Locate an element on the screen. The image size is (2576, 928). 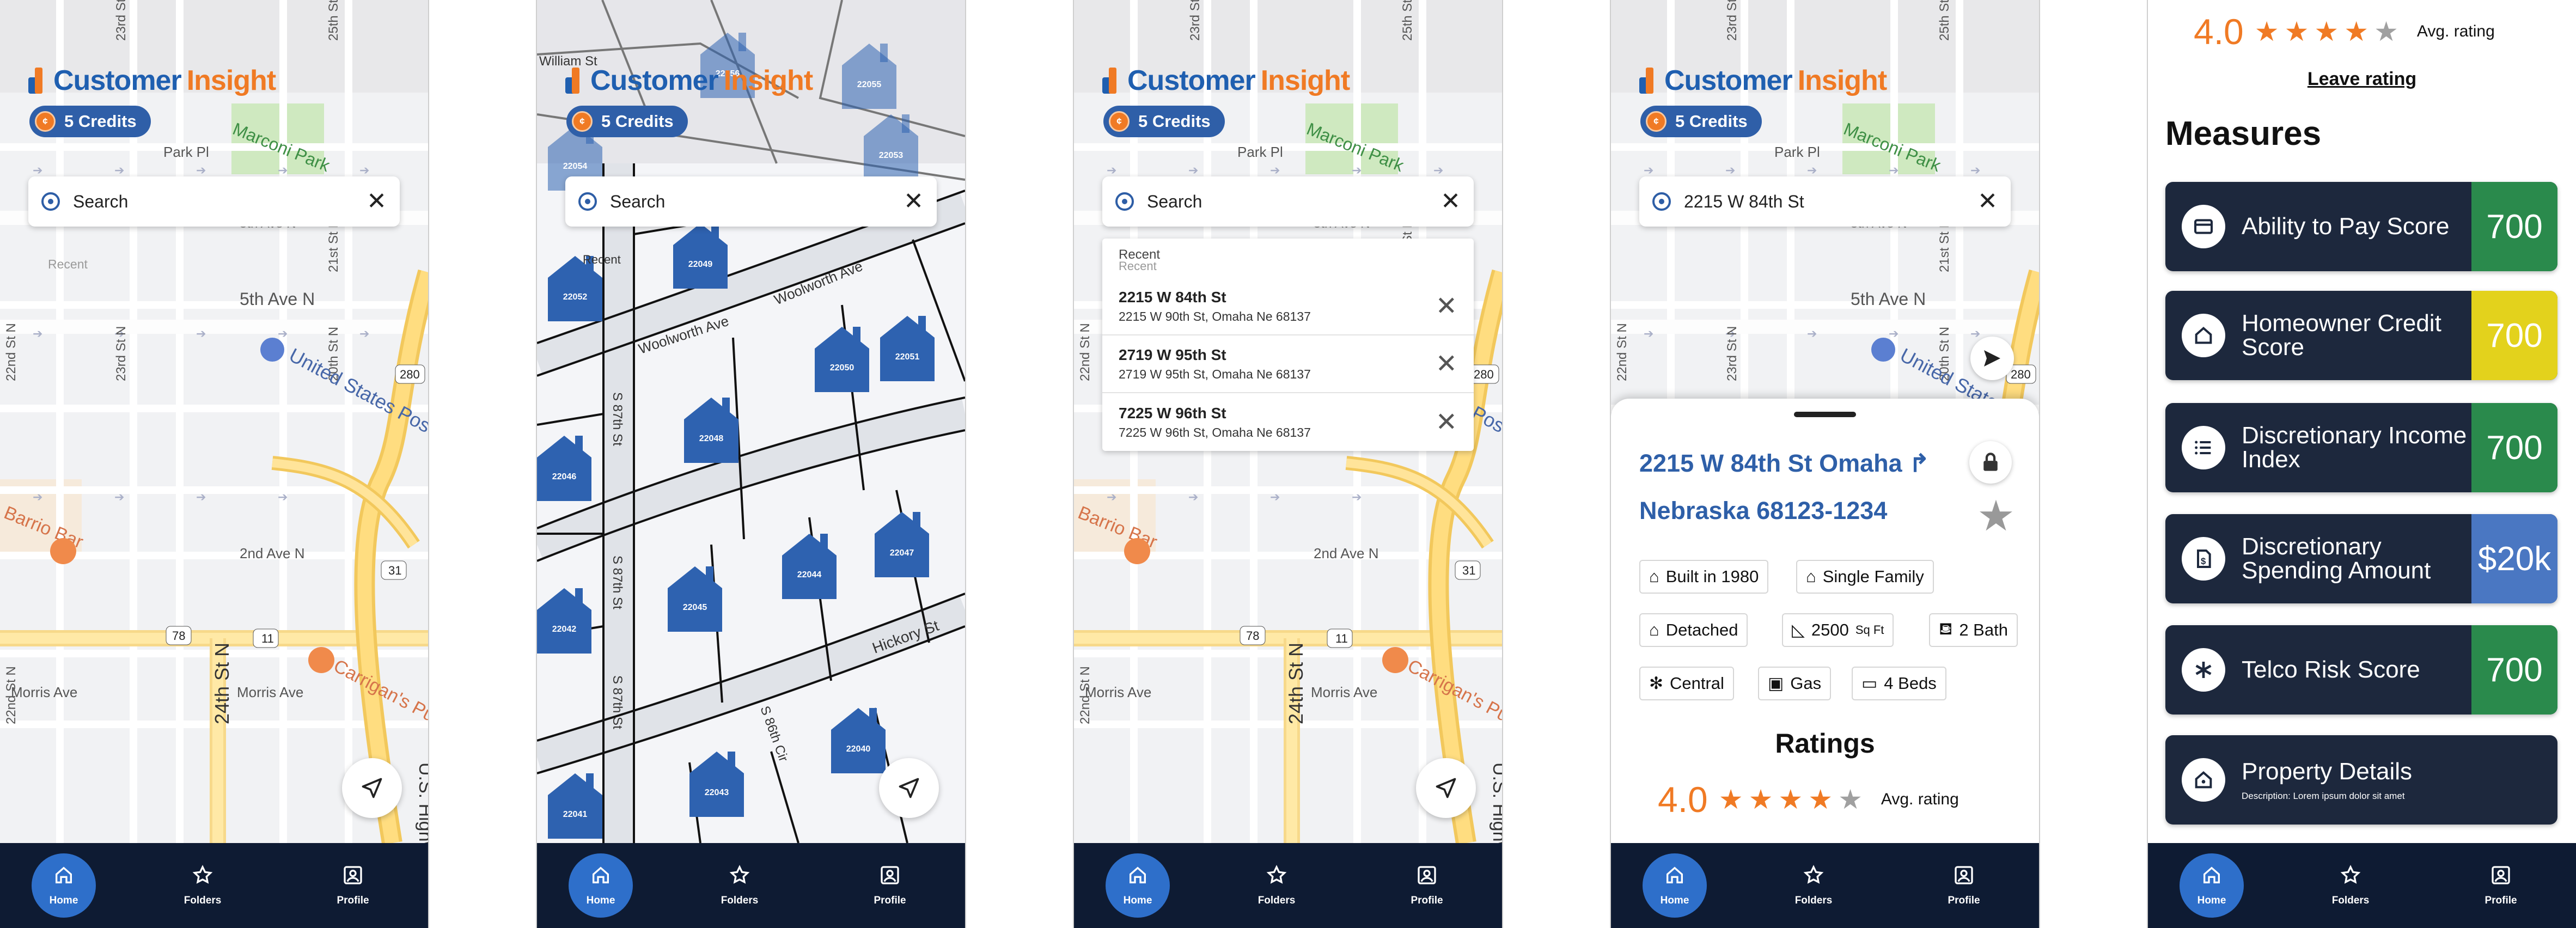
property-details-description: Description: Lorem ipsum dolor sit amet is located at coordinates (2323, 795).